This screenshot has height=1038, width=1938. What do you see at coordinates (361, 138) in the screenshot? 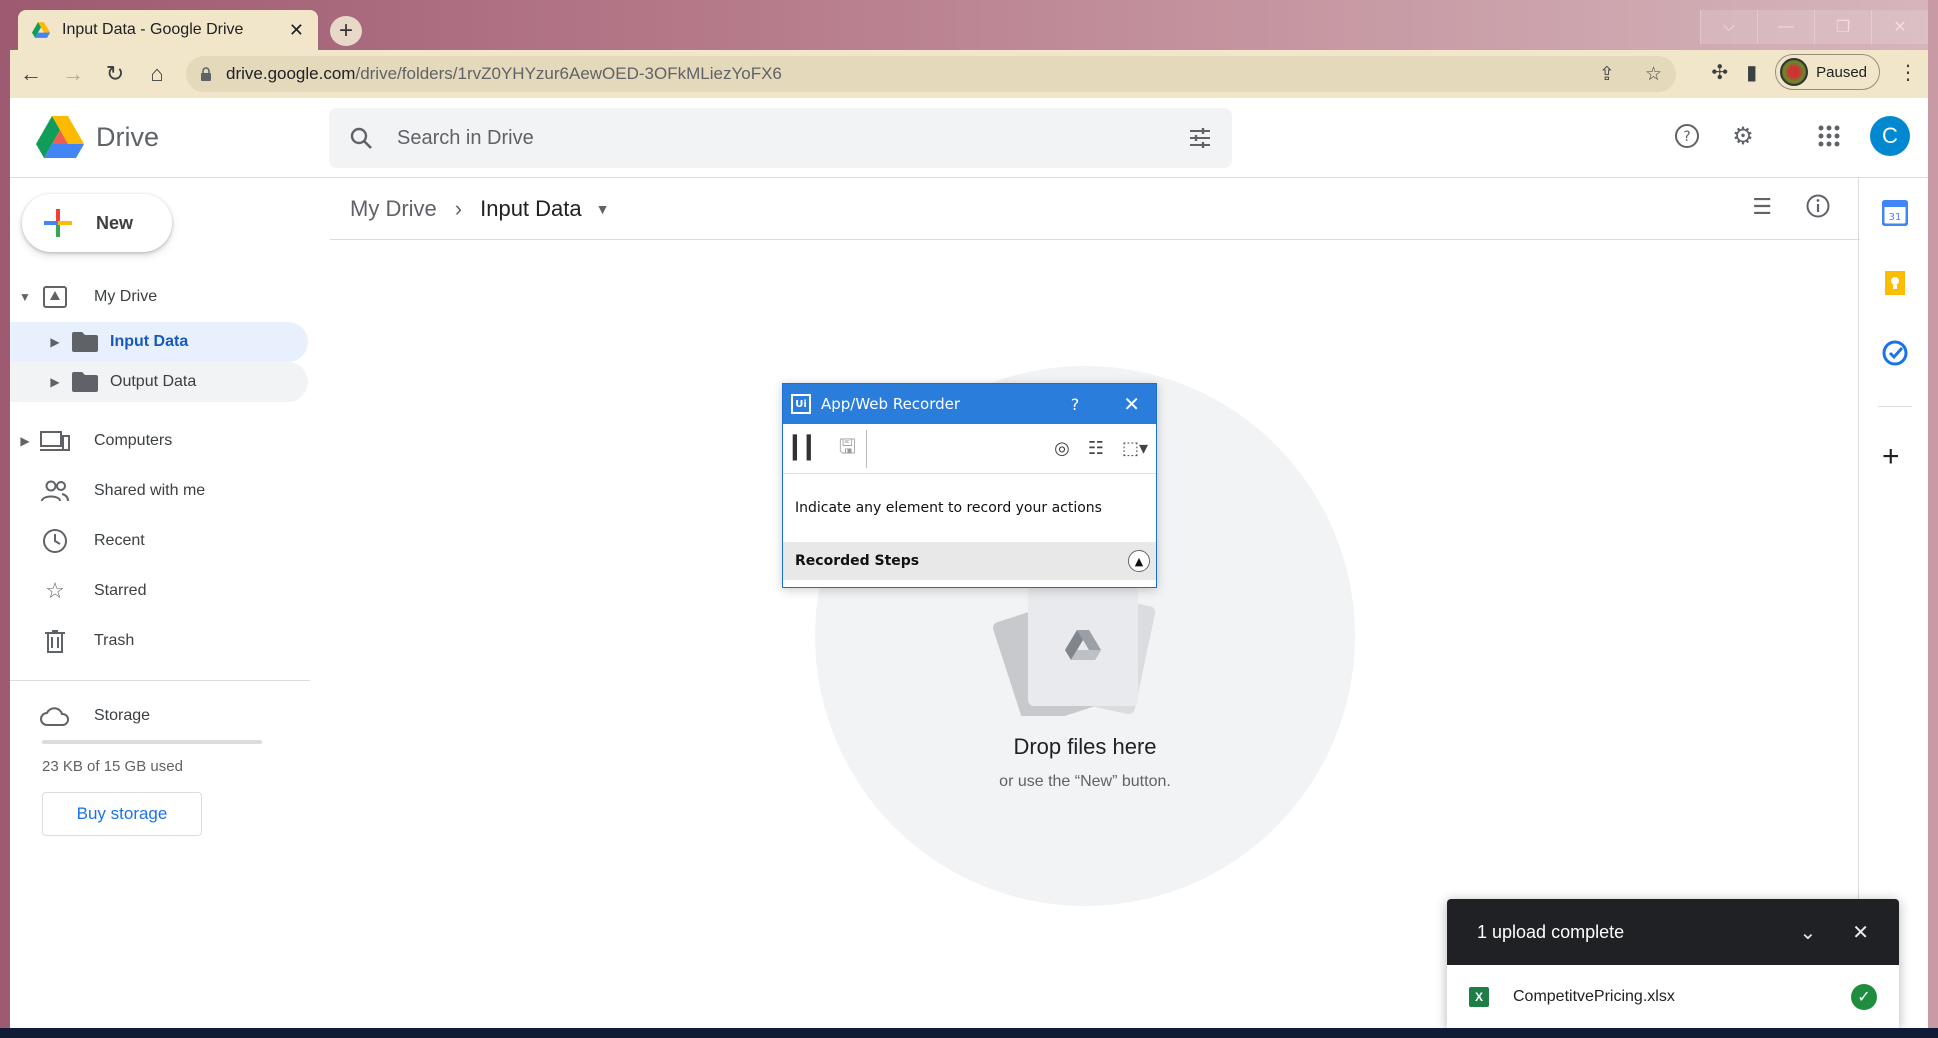
I see `search-icon` at bounding box center [361, 138].